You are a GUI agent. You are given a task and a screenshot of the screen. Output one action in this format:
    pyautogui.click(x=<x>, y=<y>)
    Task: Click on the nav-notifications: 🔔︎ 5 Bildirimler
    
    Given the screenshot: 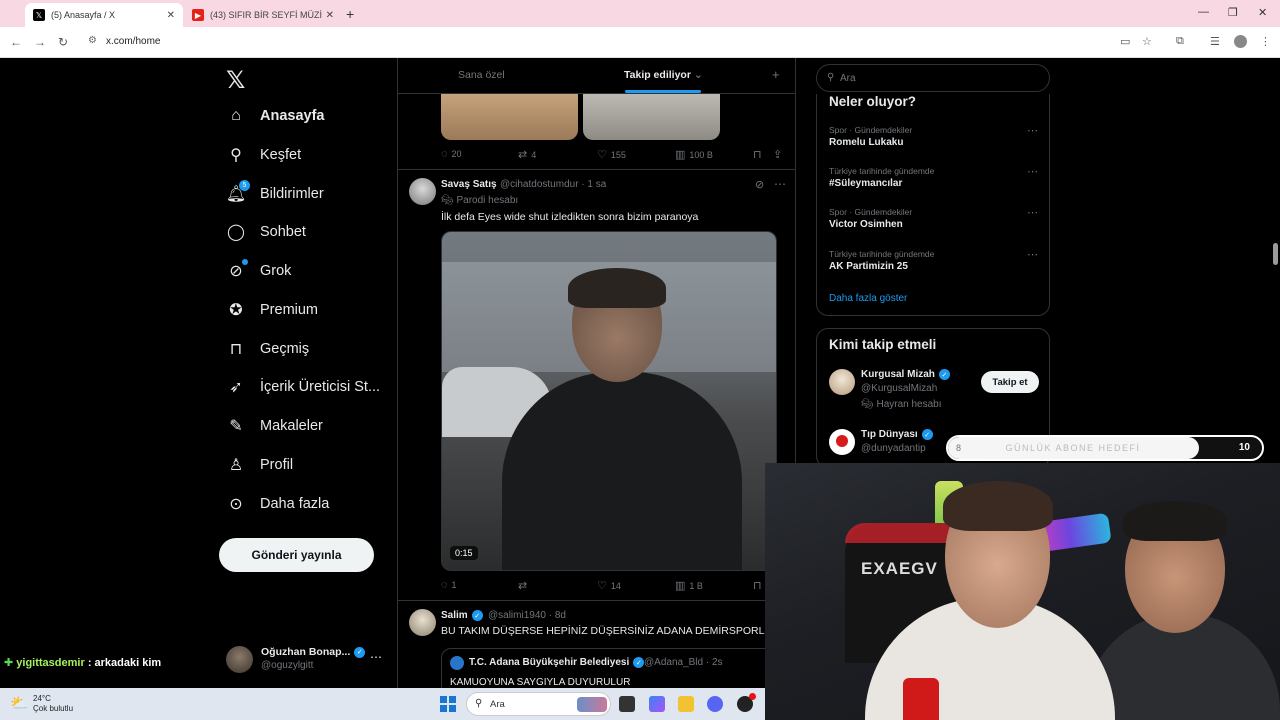 What is the action you would take?
    pyautogui.click(x=275, y=194)
    